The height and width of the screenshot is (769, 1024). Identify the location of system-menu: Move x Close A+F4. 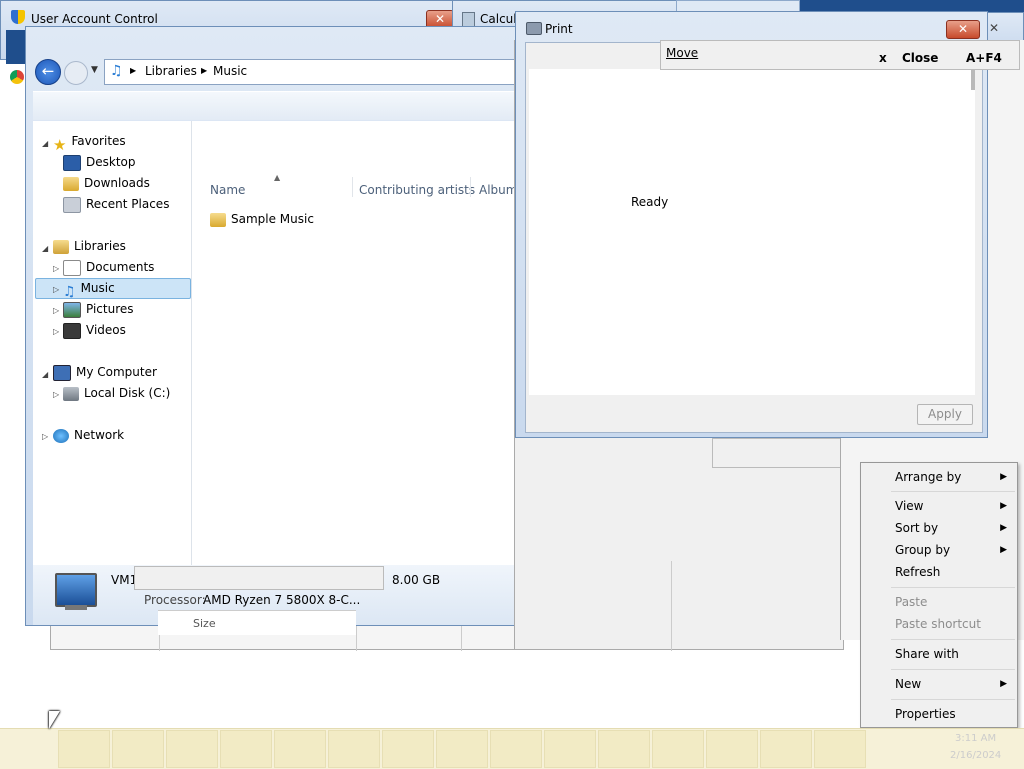
(840, 55).